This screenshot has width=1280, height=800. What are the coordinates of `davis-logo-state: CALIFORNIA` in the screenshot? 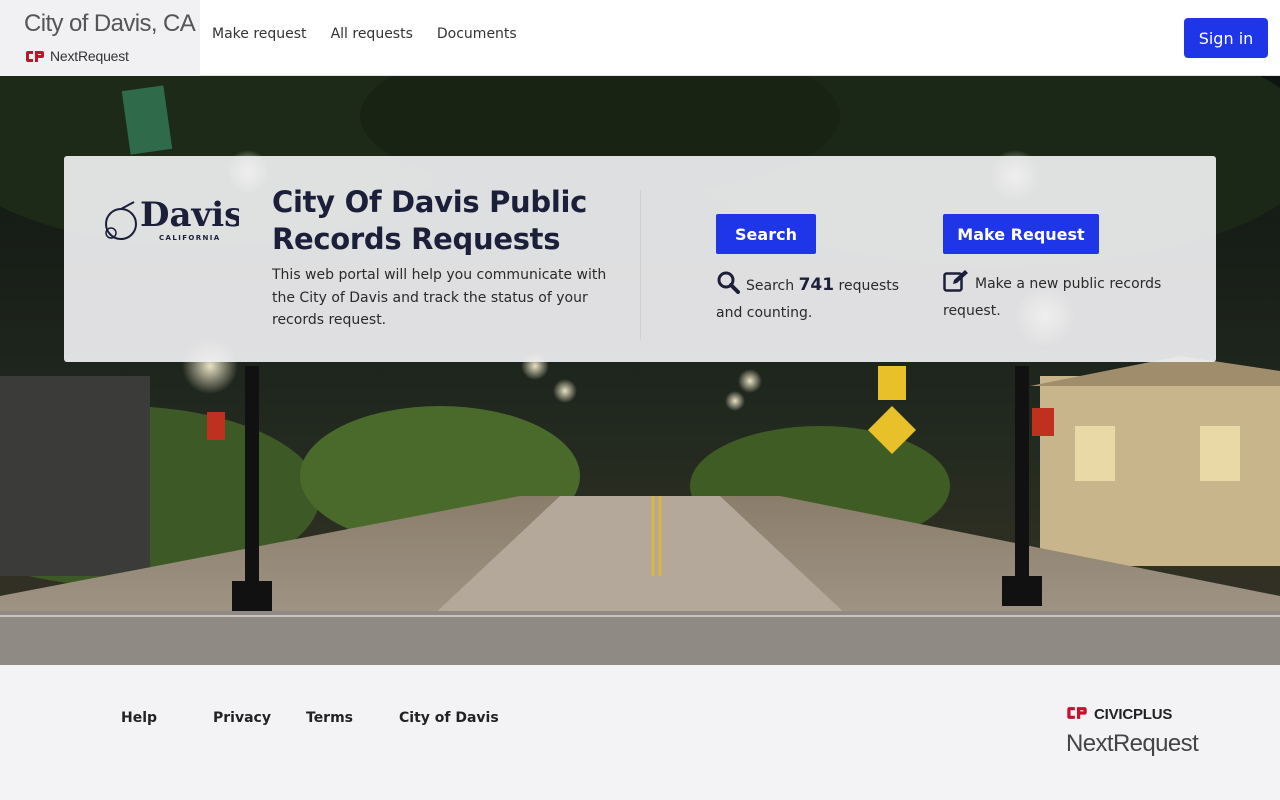 It's located at (190, 238).